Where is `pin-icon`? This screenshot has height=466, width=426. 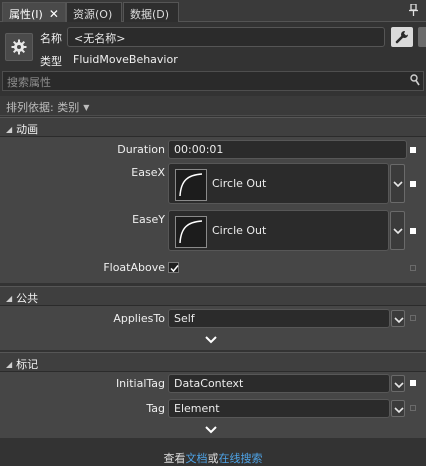 pin-icon is located at coordinates (413, 11).